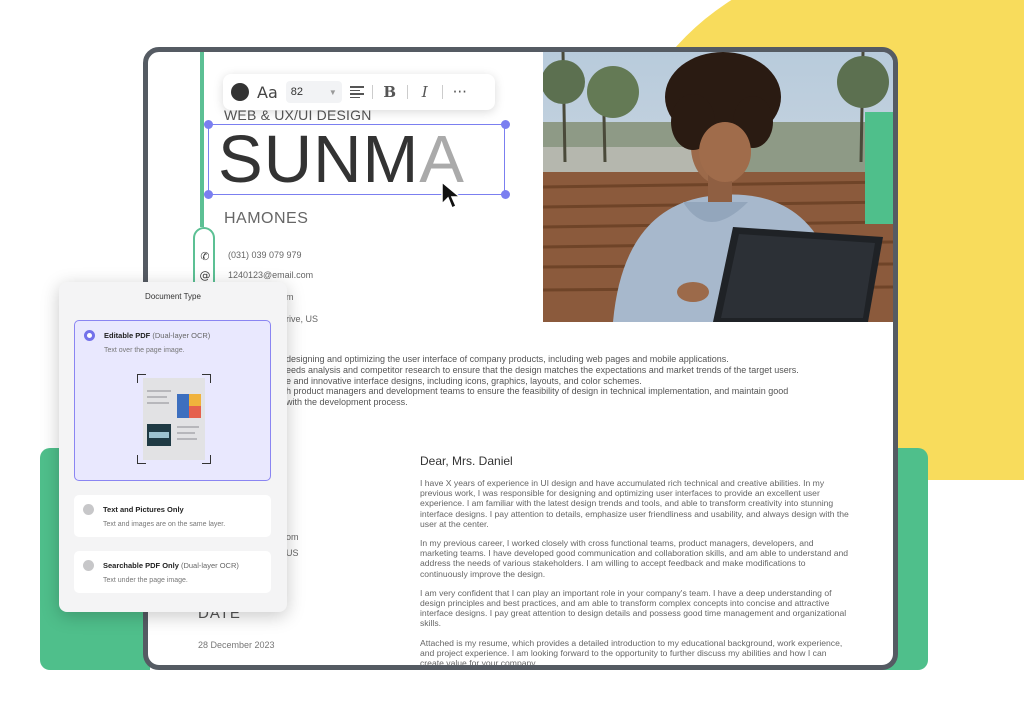 The height and width of the screenshot is (713, 1024). Describe the element at coordinates (347, 402) in the screenshot. I see `experience-line: with the development process.` at that location.